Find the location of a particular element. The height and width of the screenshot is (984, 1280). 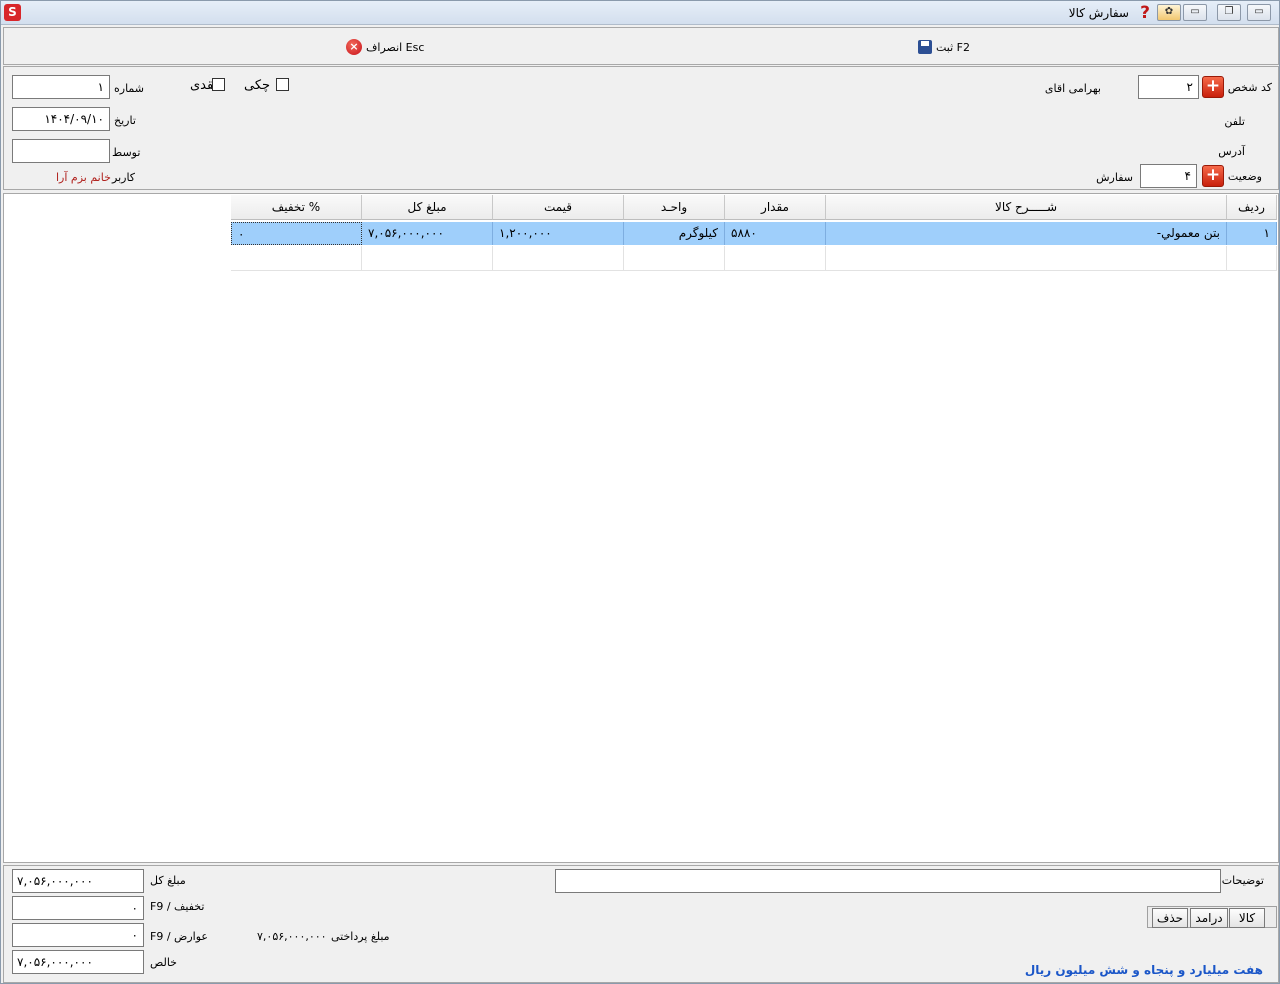

delete-button: حذف is located at coordinates (1170, 918).